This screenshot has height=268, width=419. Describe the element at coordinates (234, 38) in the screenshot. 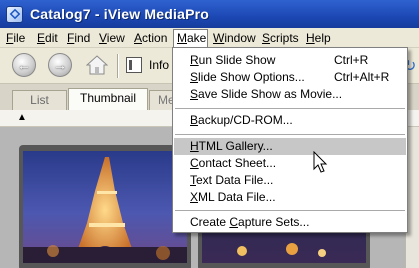

I see `menu-window: Window` at that location.